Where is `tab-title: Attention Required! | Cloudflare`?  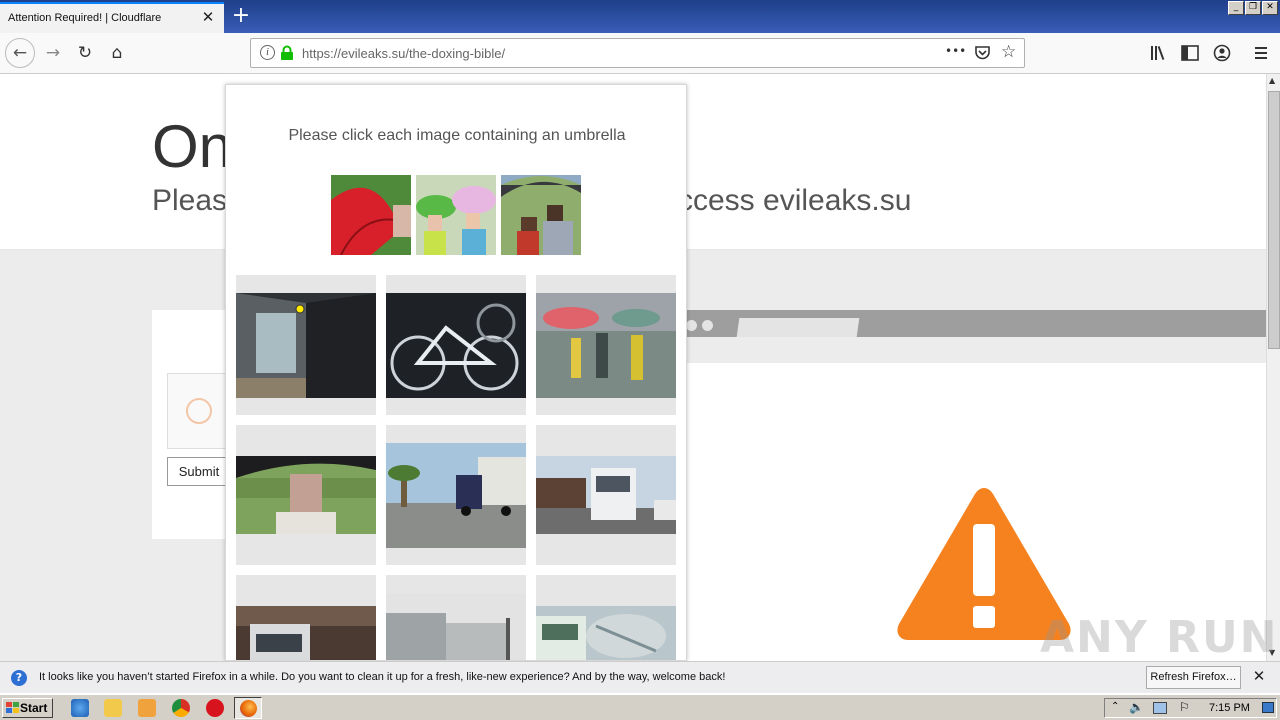 tab-title: Attention Required! | Cloudflare is located at coordinates (85, 18).